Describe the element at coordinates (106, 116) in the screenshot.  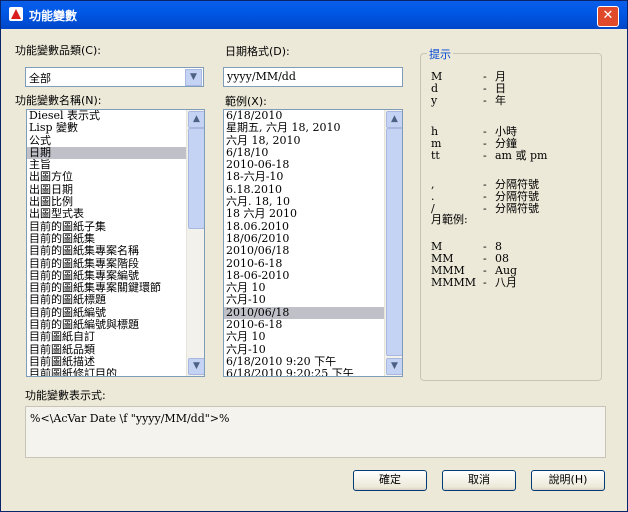
I see `list-item: Diesel 表示式` at that location.